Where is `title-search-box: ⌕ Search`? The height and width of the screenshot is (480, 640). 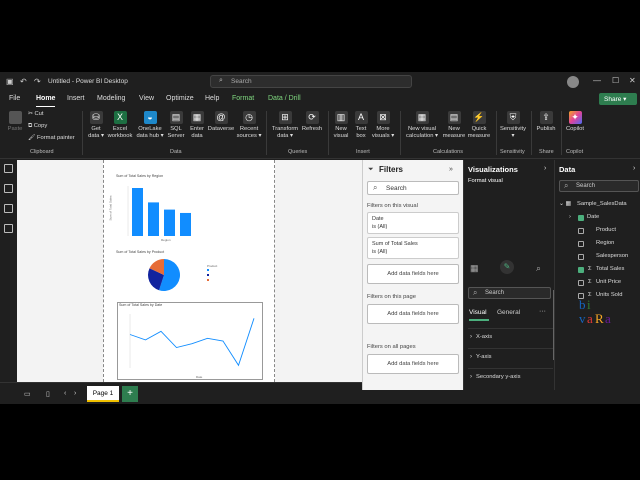 title-search-box: ⌕ Search is located at coordinates (311, 81).